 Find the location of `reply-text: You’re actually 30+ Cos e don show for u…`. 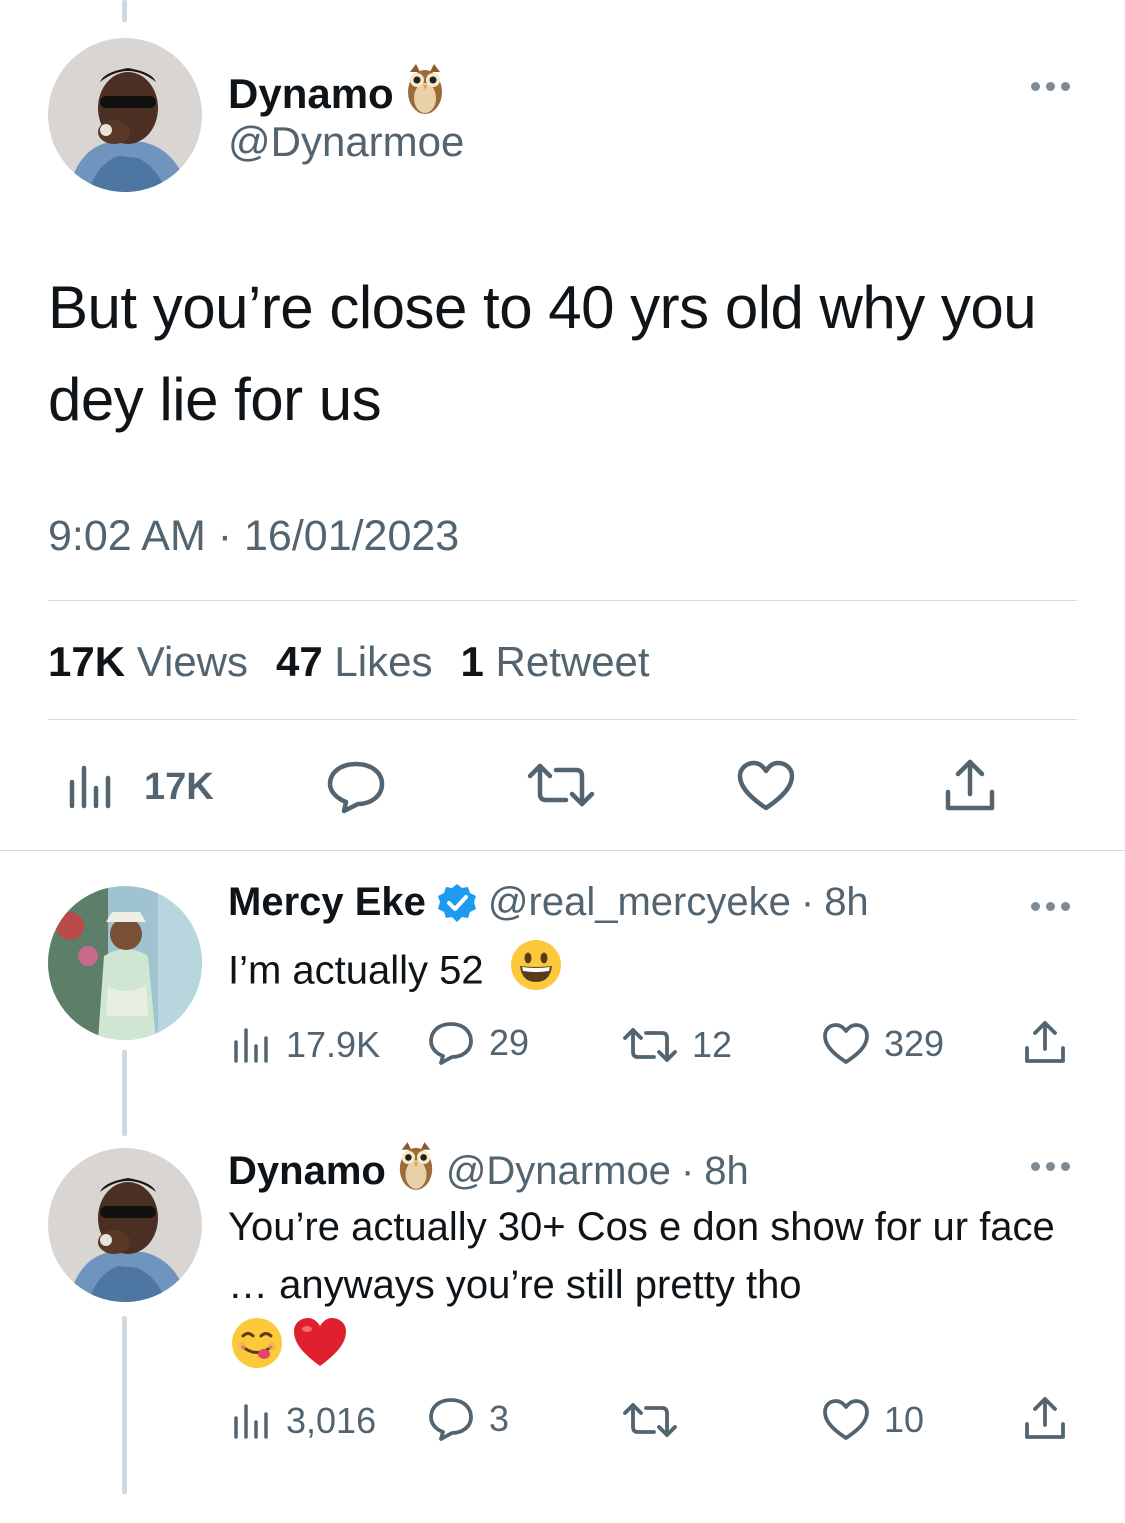

reply-text: You’re actually 30+ Cos e don show for u… is located at coordinates (641, 1256).